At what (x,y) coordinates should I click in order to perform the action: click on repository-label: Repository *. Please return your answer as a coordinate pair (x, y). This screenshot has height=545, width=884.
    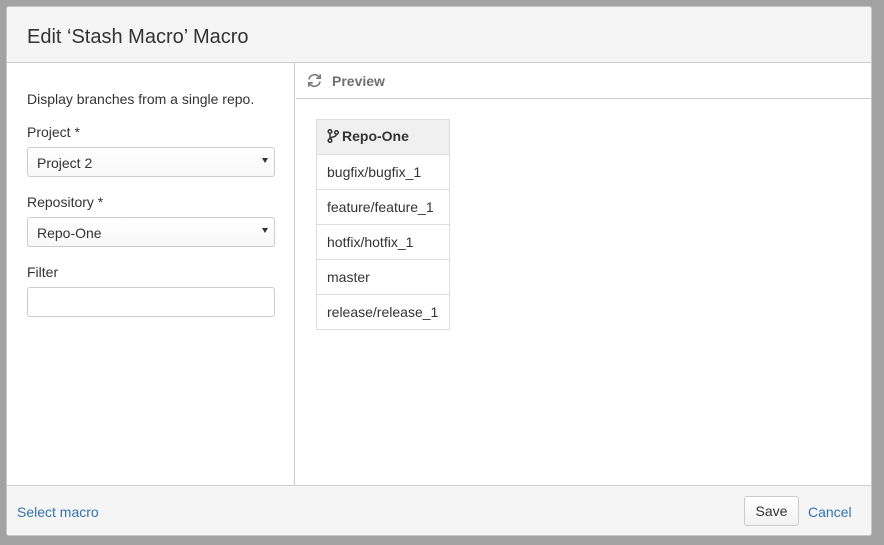
    Looking at the image, I should click on (65, 202).